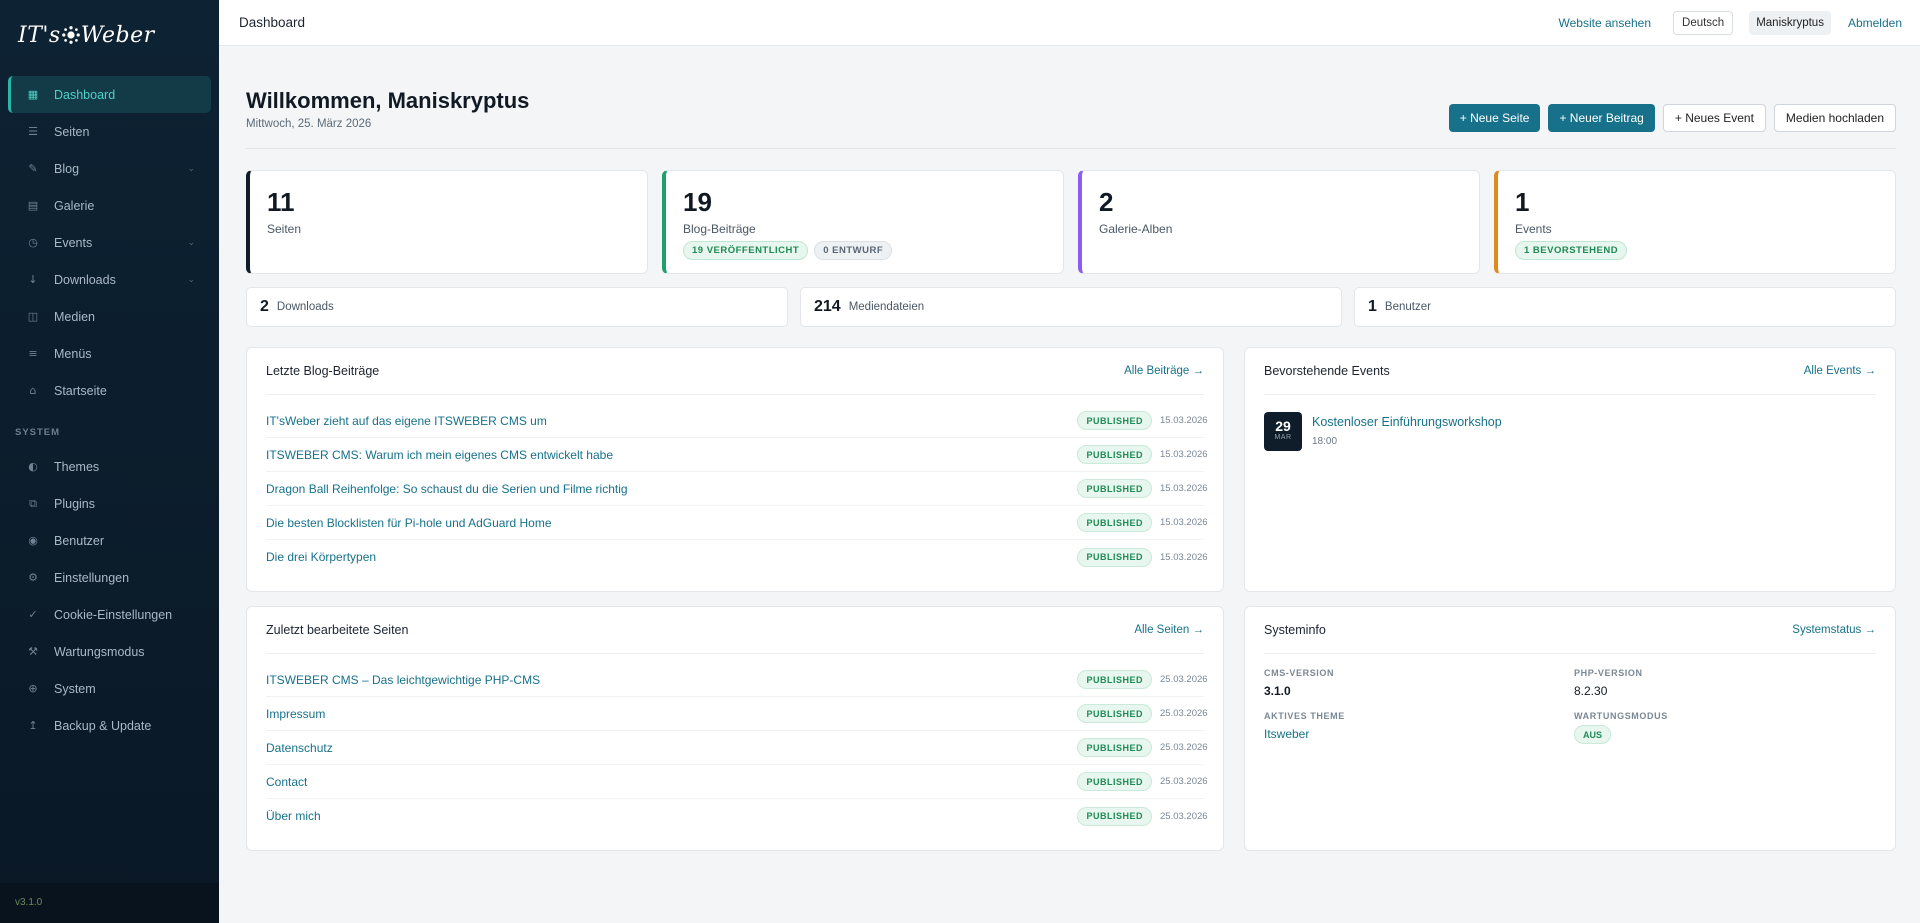  I want to click on post-title-link: Die drei Körpertypen, so click(671, 557).